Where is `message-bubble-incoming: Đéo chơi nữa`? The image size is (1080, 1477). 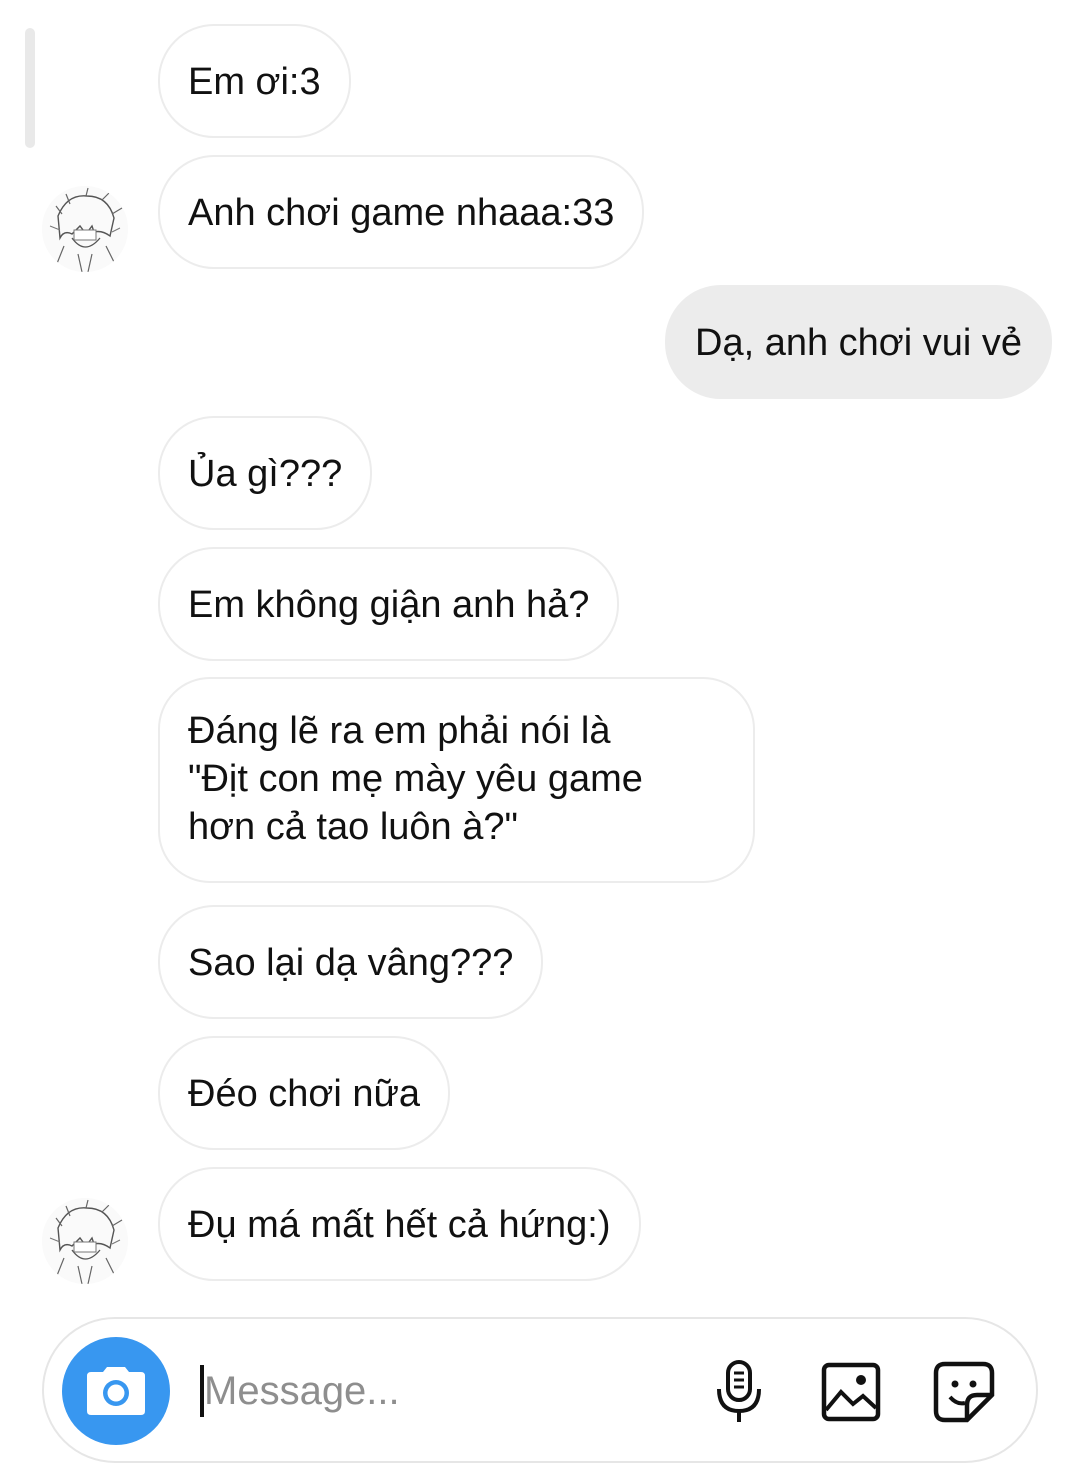 message-bubble-incoming: Đéo chơi nữa is located at coordinates (304, 1093).